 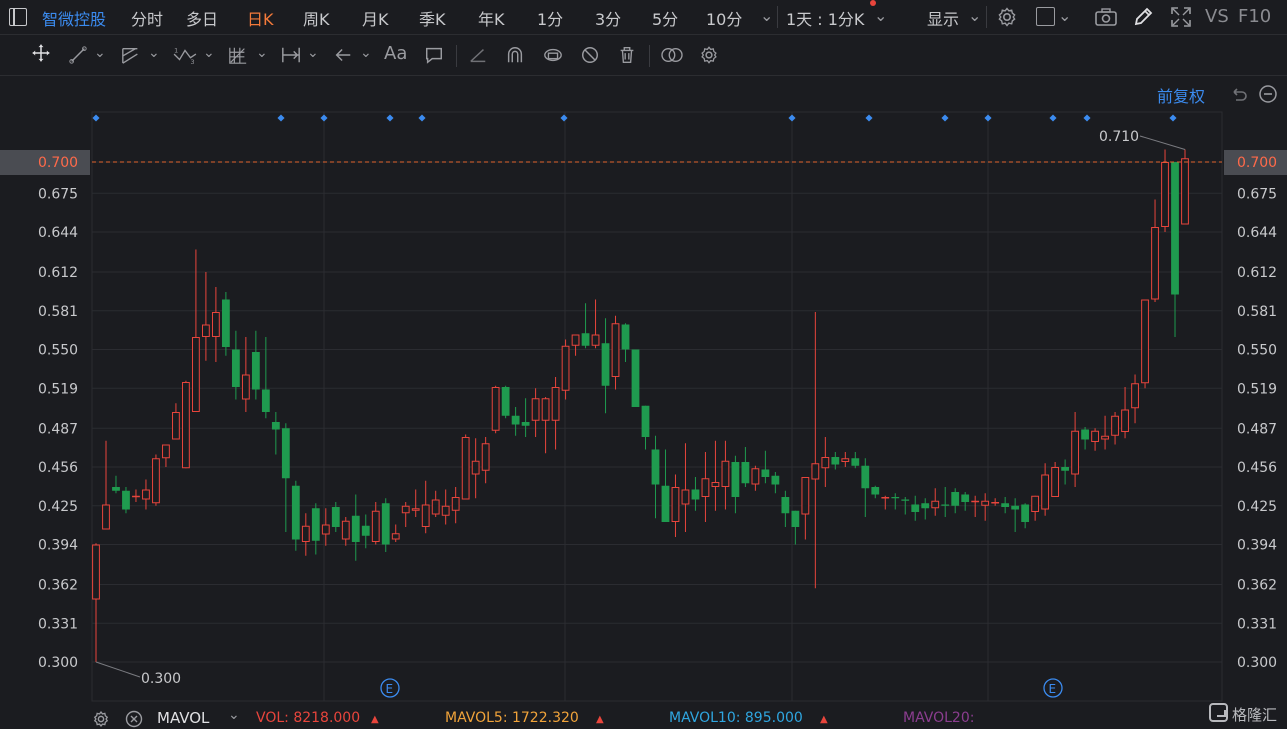 I want to click on y-tick-label-right: 0.300, so click(x=1257, y=663).